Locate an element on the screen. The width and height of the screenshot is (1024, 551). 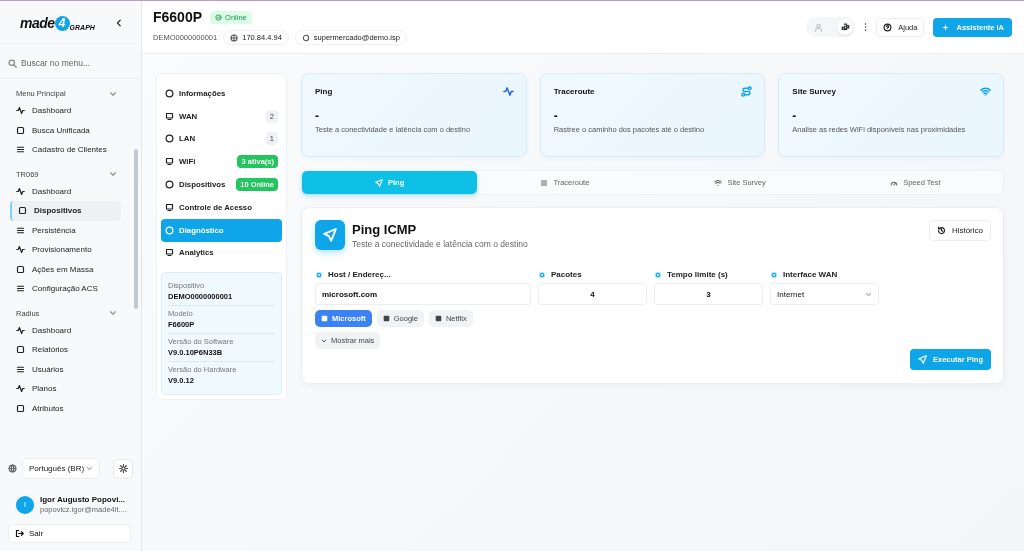
card-title: Traceroute is located at coordinates (574, 91).